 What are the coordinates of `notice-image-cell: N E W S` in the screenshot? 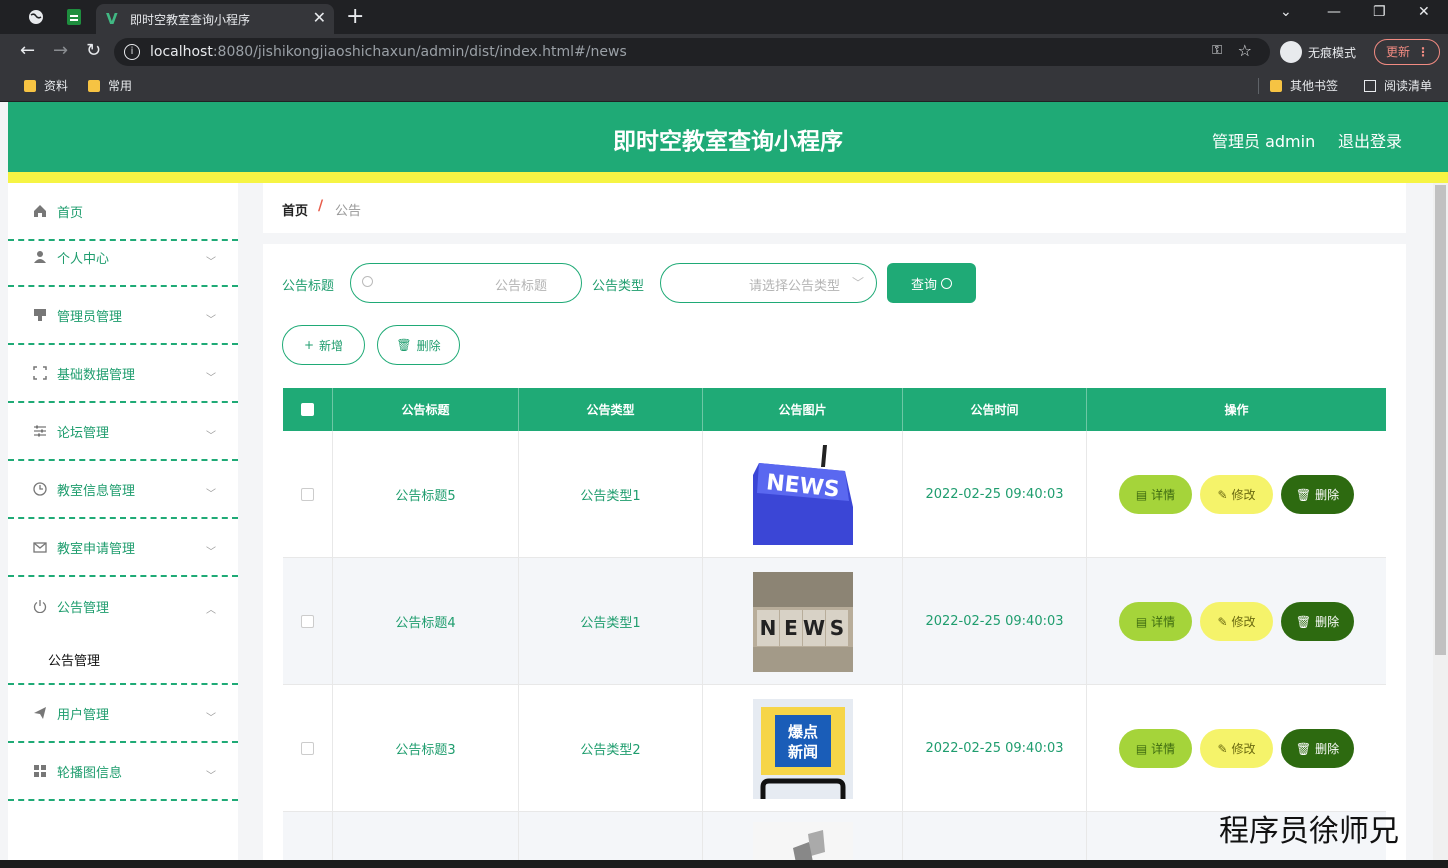 It's located at (803, 621).